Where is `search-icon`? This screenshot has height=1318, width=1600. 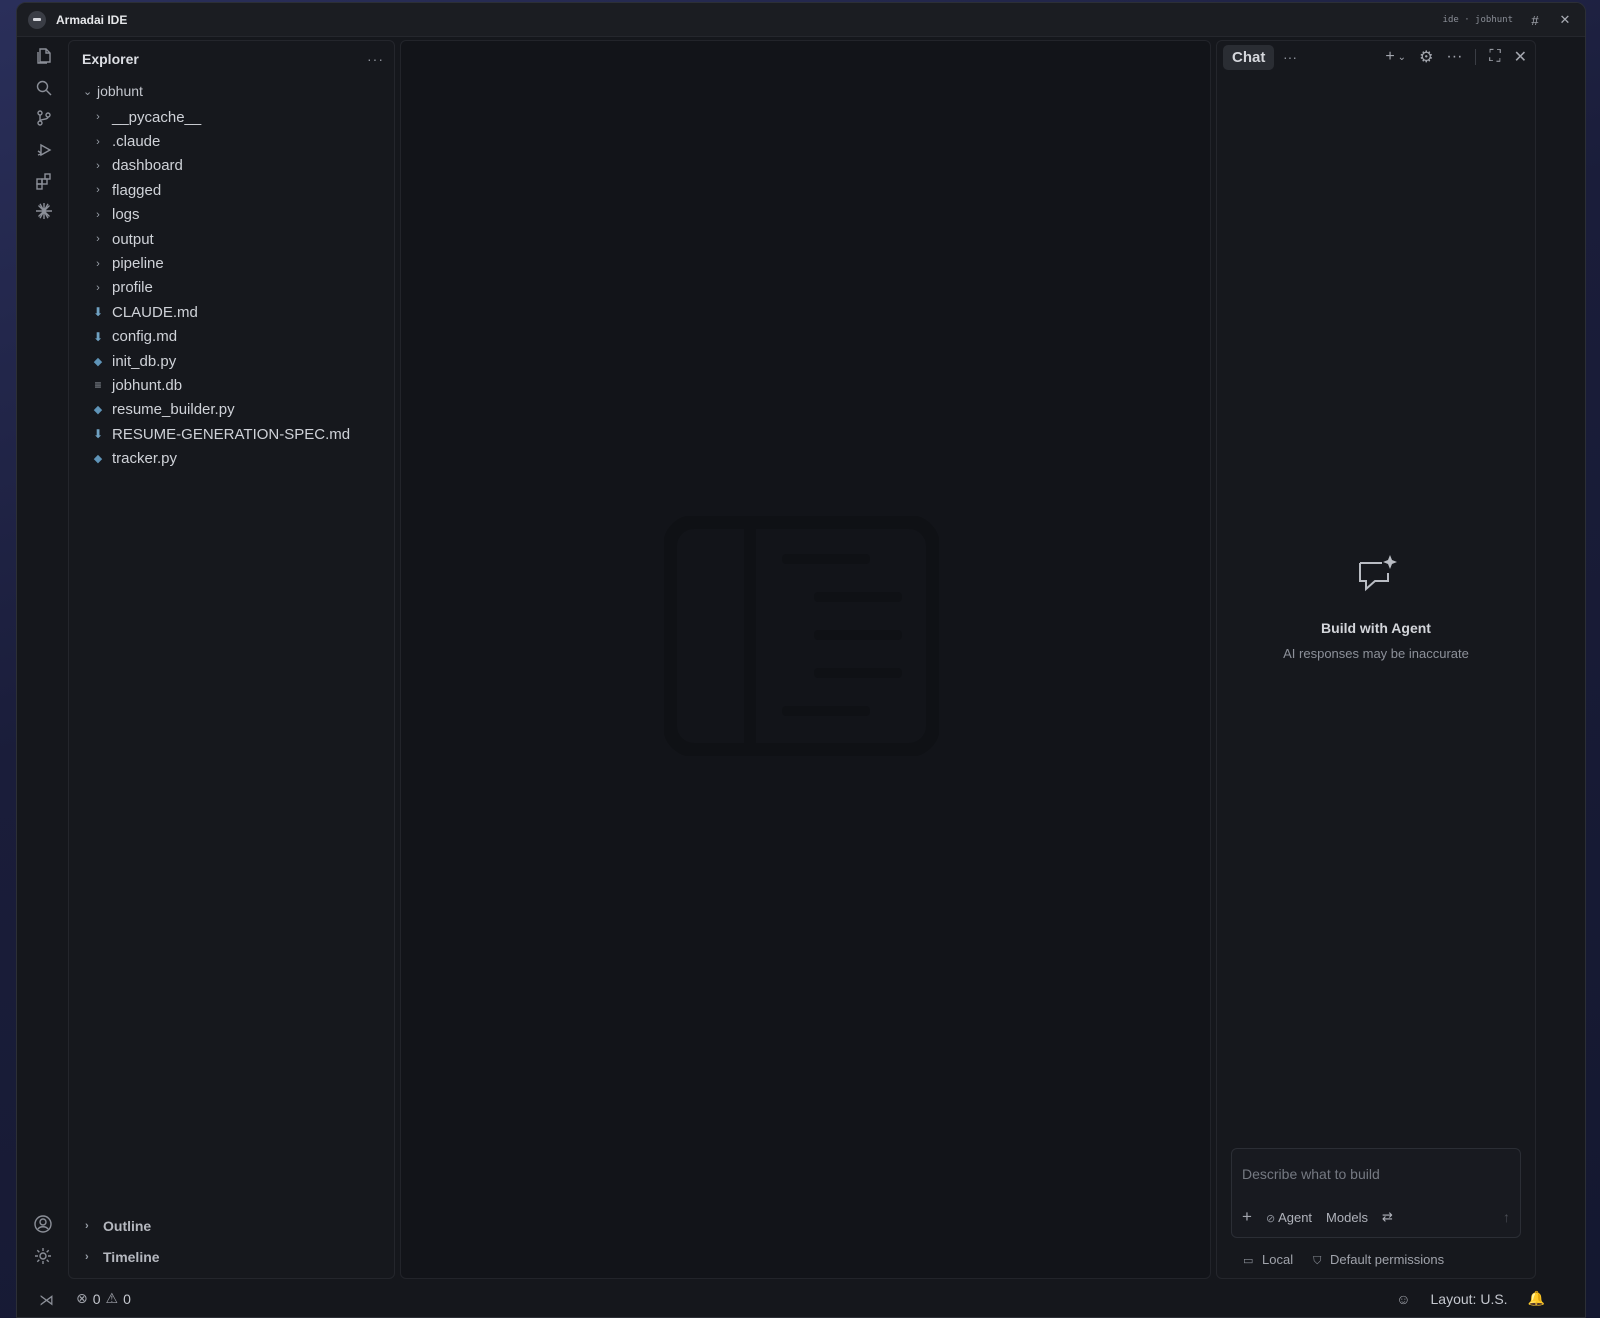
search-icon is located at coordinates (44, 88).